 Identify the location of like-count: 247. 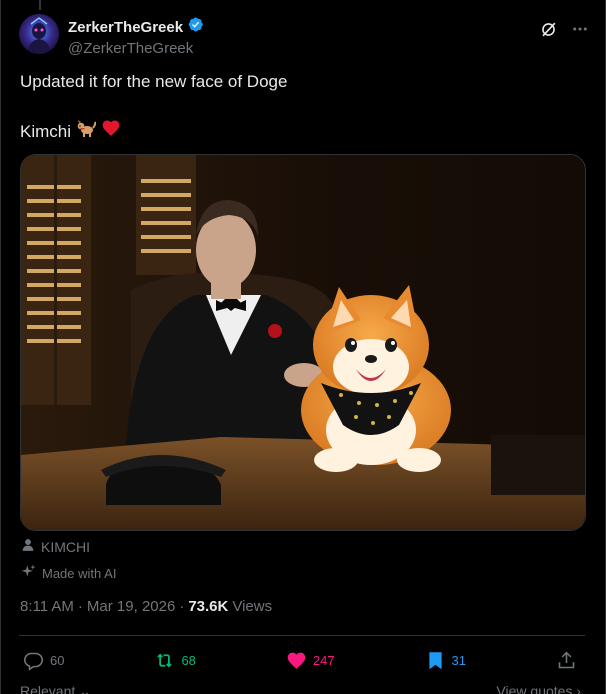
(323, 660).